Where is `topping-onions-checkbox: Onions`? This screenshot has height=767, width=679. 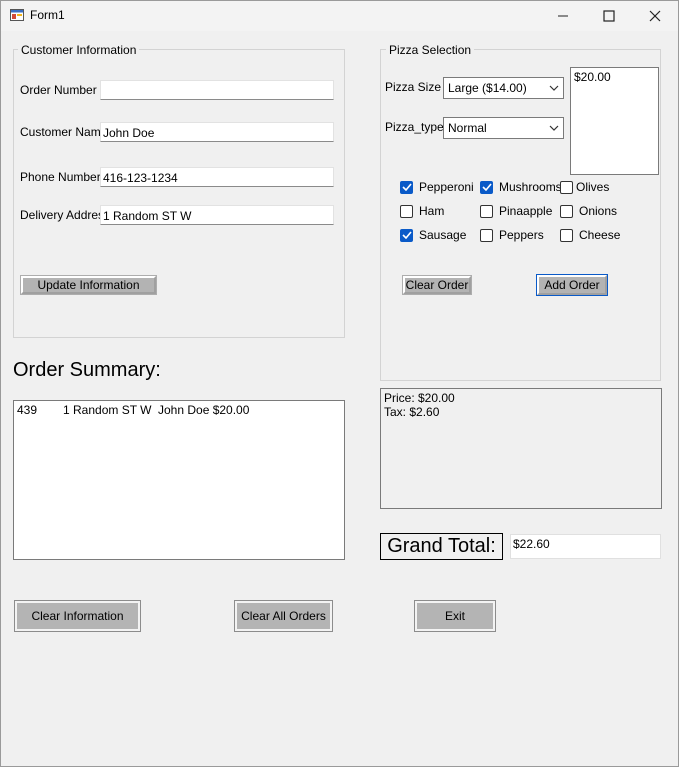 topping-onions-checkbox: Onions is located at coordinates (588, 211).